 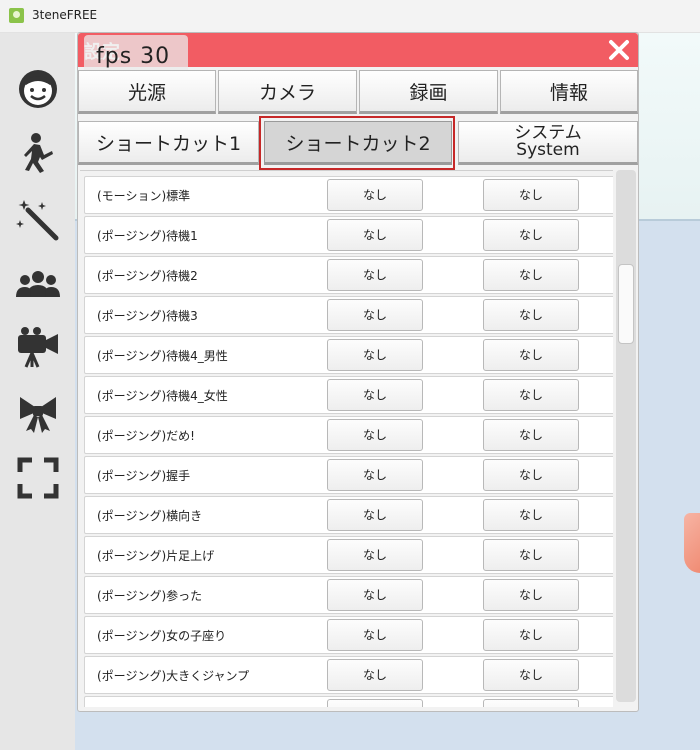 I want to click on tab-label: カメラ, so click(x=287, y=92).